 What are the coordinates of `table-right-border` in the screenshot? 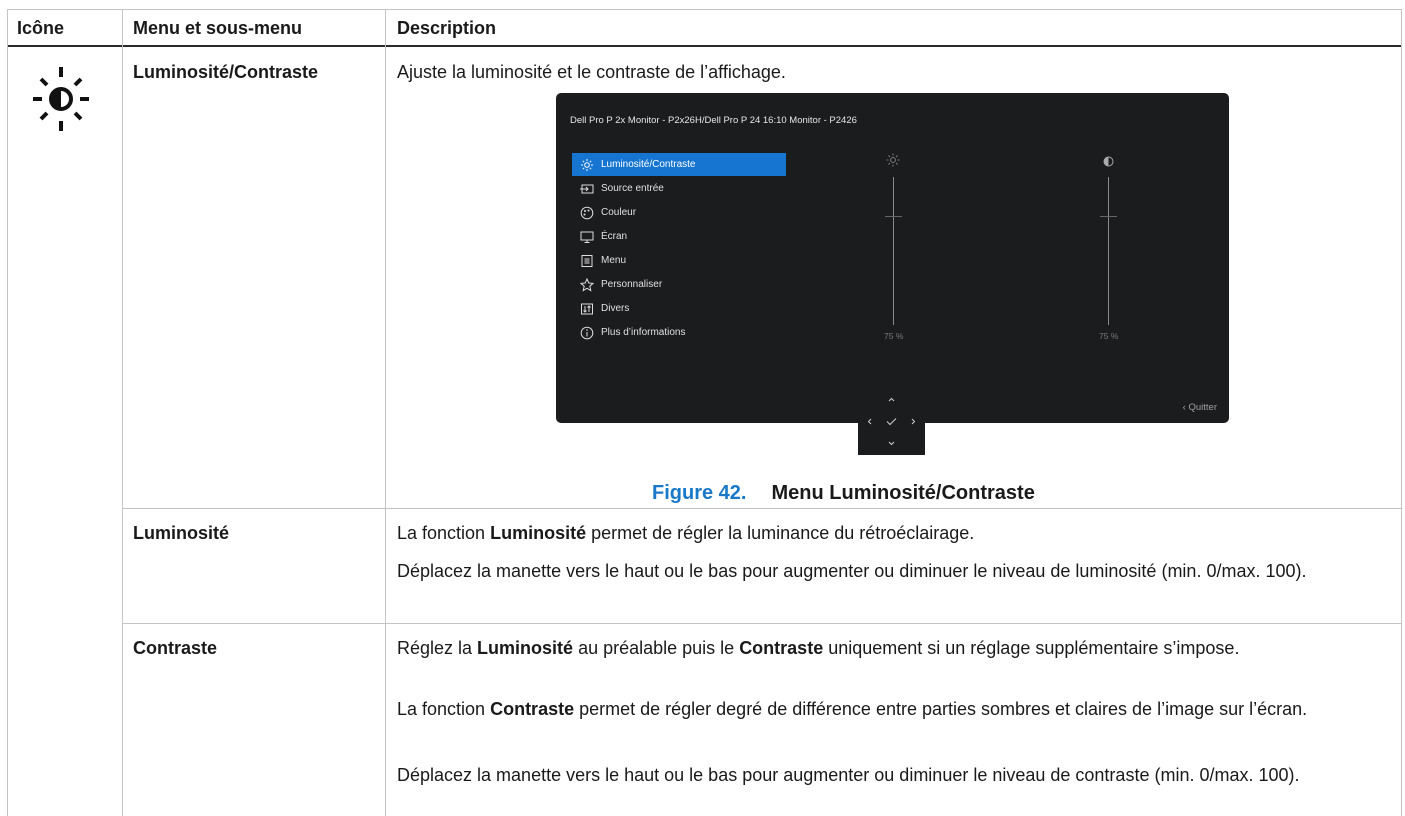 It's located at (1401, 412).